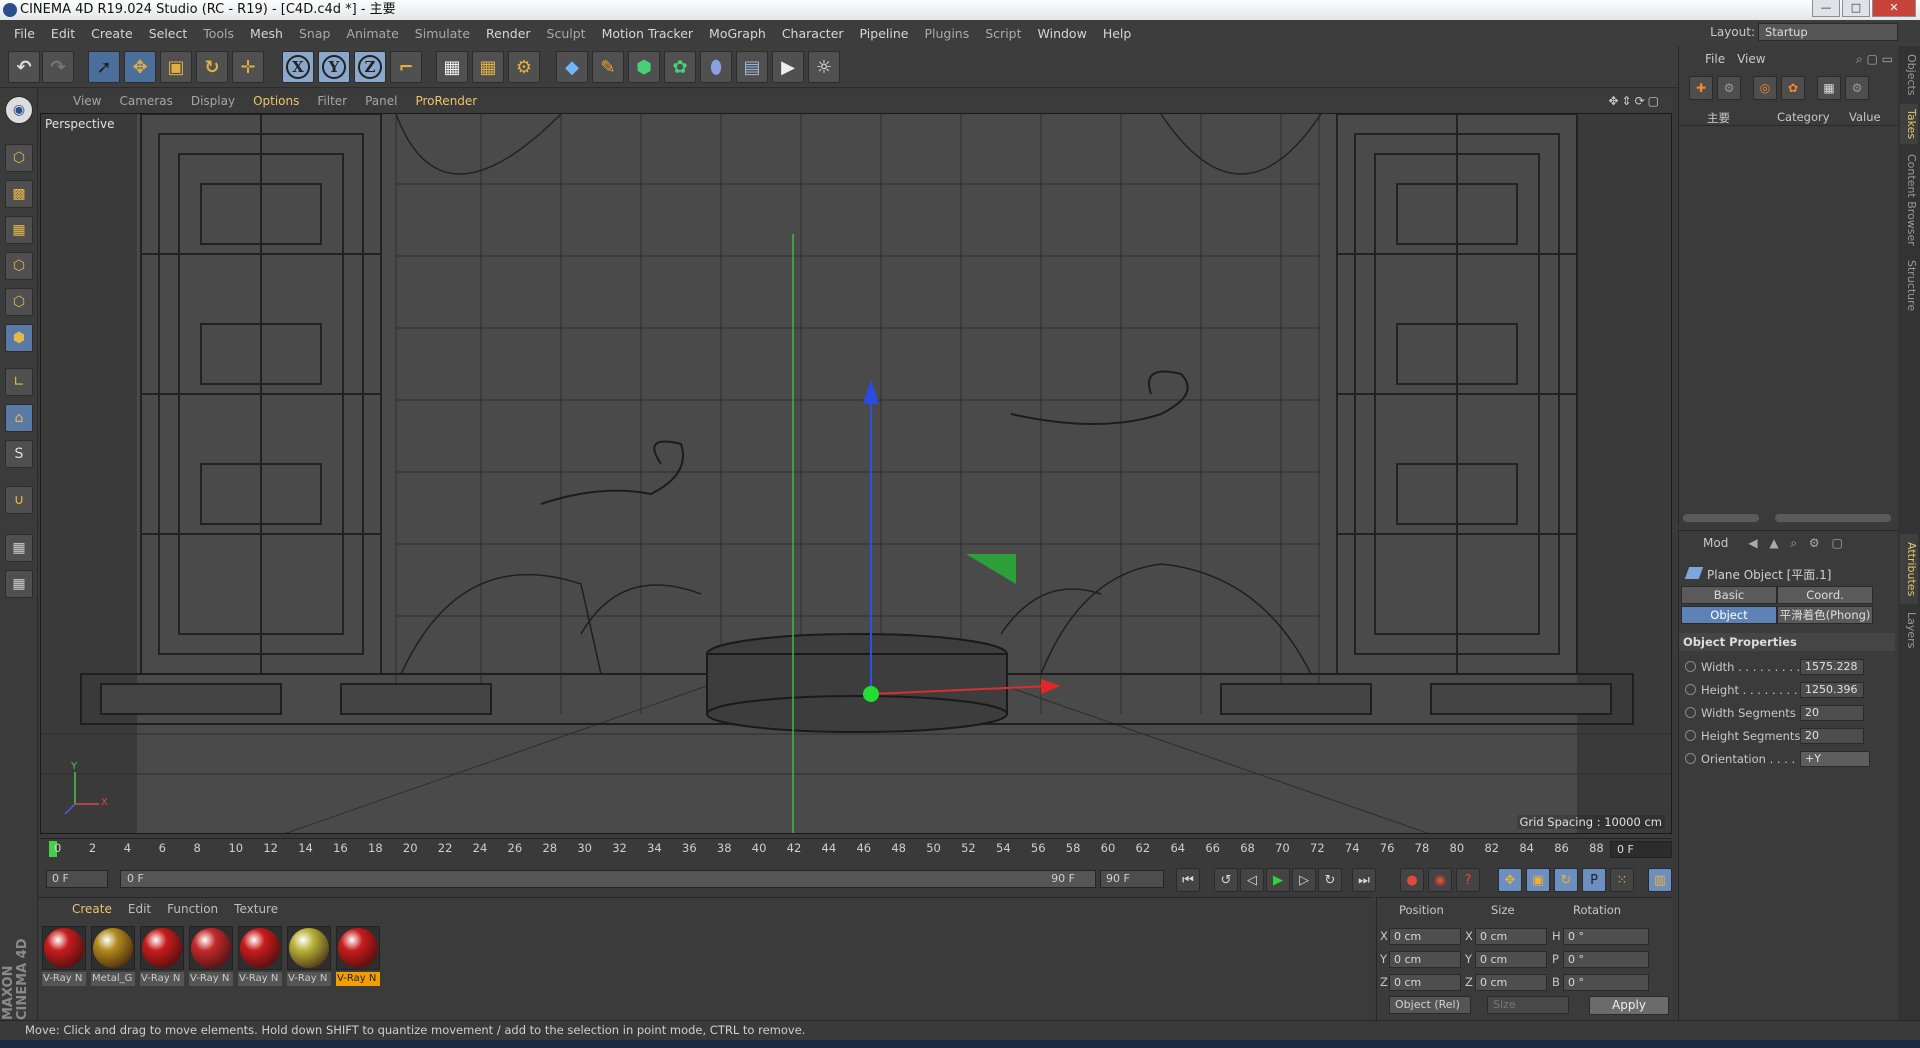  Describe the element at coordinates (442, 33) in the screenshot. I see `menu-simulate: Simulate` at that location.